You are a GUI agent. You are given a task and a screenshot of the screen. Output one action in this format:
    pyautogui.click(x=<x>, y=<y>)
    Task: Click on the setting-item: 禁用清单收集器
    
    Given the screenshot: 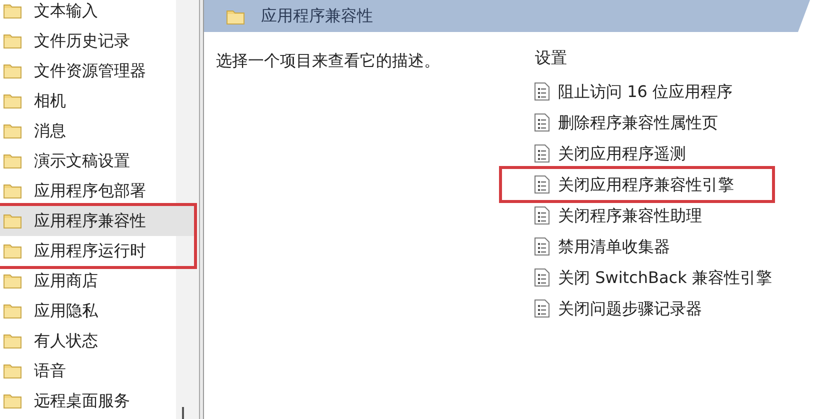 What is the action you would take?
    pyautogui.click(x=654, y=246)
    